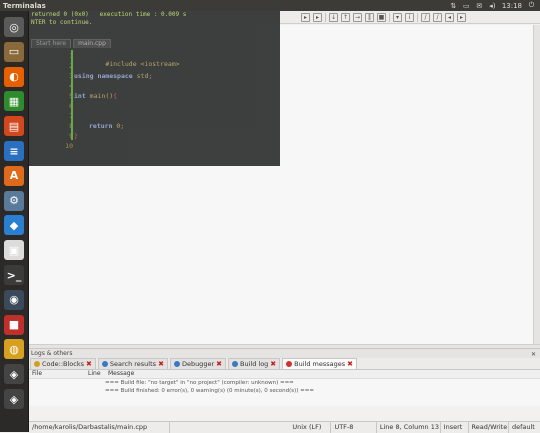  I want to click on calc-icon: ▦, so click(14, 101).